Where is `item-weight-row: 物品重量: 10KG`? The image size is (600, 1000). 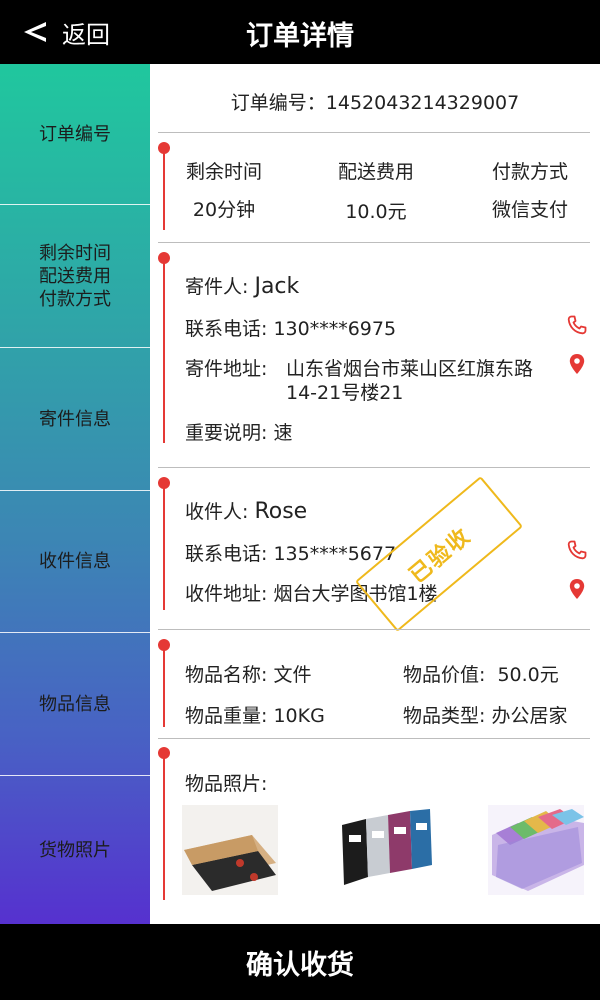 item-weight-row: 物品重量: 10KG is located at coordinates (255, 714).